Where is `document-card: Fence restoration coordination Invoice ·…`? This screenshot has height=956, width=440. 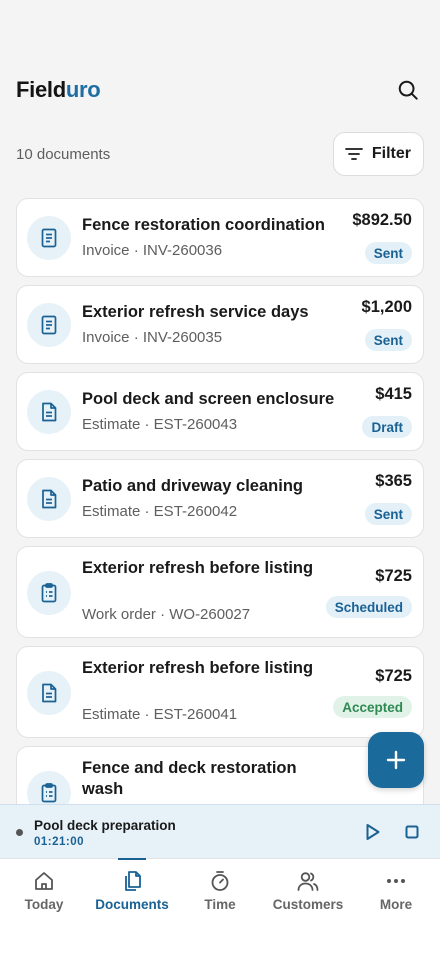 document-card: Fence restoration coordination Invoice ·… is located at coordinates (220, 237).